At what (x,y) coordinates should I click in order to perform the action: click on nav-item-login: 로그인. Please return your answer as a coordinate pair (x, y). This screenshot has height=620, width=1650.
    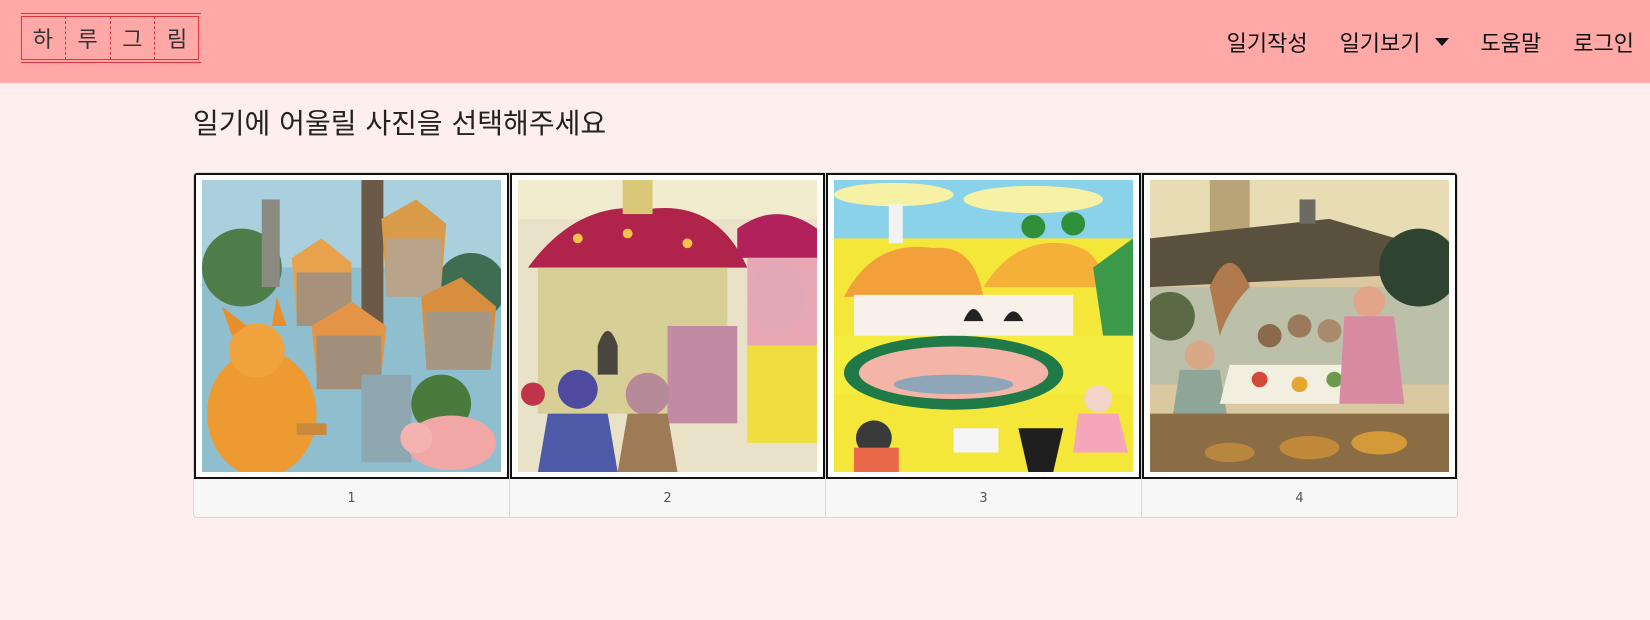
    Looking at the image, I should click on (1603, 42).